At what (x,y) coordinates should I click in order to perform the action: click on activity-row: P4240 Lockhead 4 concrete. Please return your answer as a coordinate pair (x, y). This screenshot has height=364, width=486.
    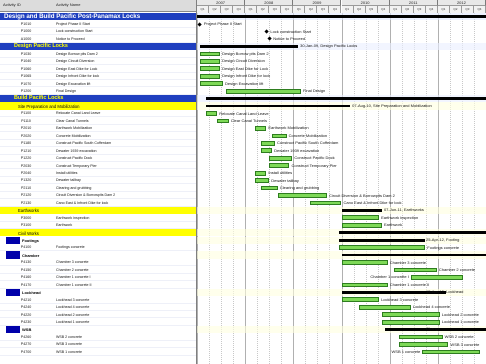
    Looking at the image, I should click on (98, 307).